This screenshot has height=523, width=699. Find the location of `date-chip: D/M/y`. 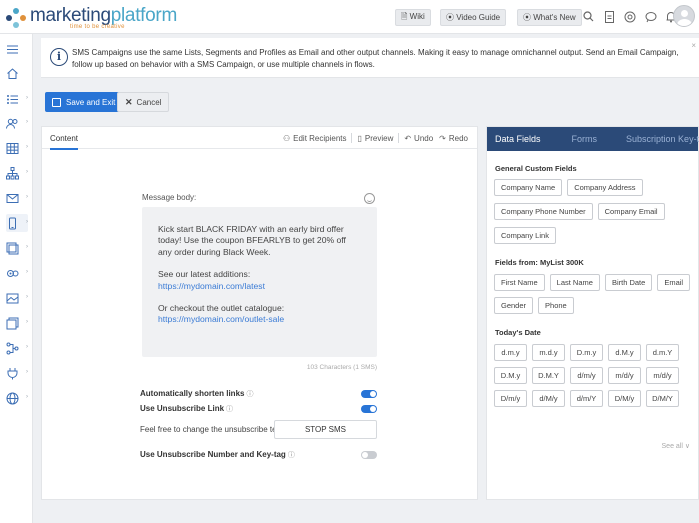

date-chip: D/M/y is located at coordinates (624, 398).